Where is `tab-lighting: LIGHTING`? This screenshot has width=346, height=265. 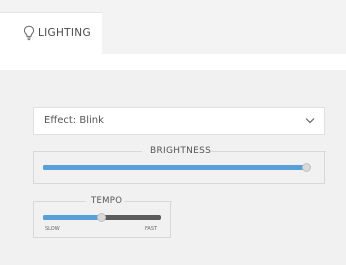
tab-lighting: LIGHTING is located at coordinates (51, 33).